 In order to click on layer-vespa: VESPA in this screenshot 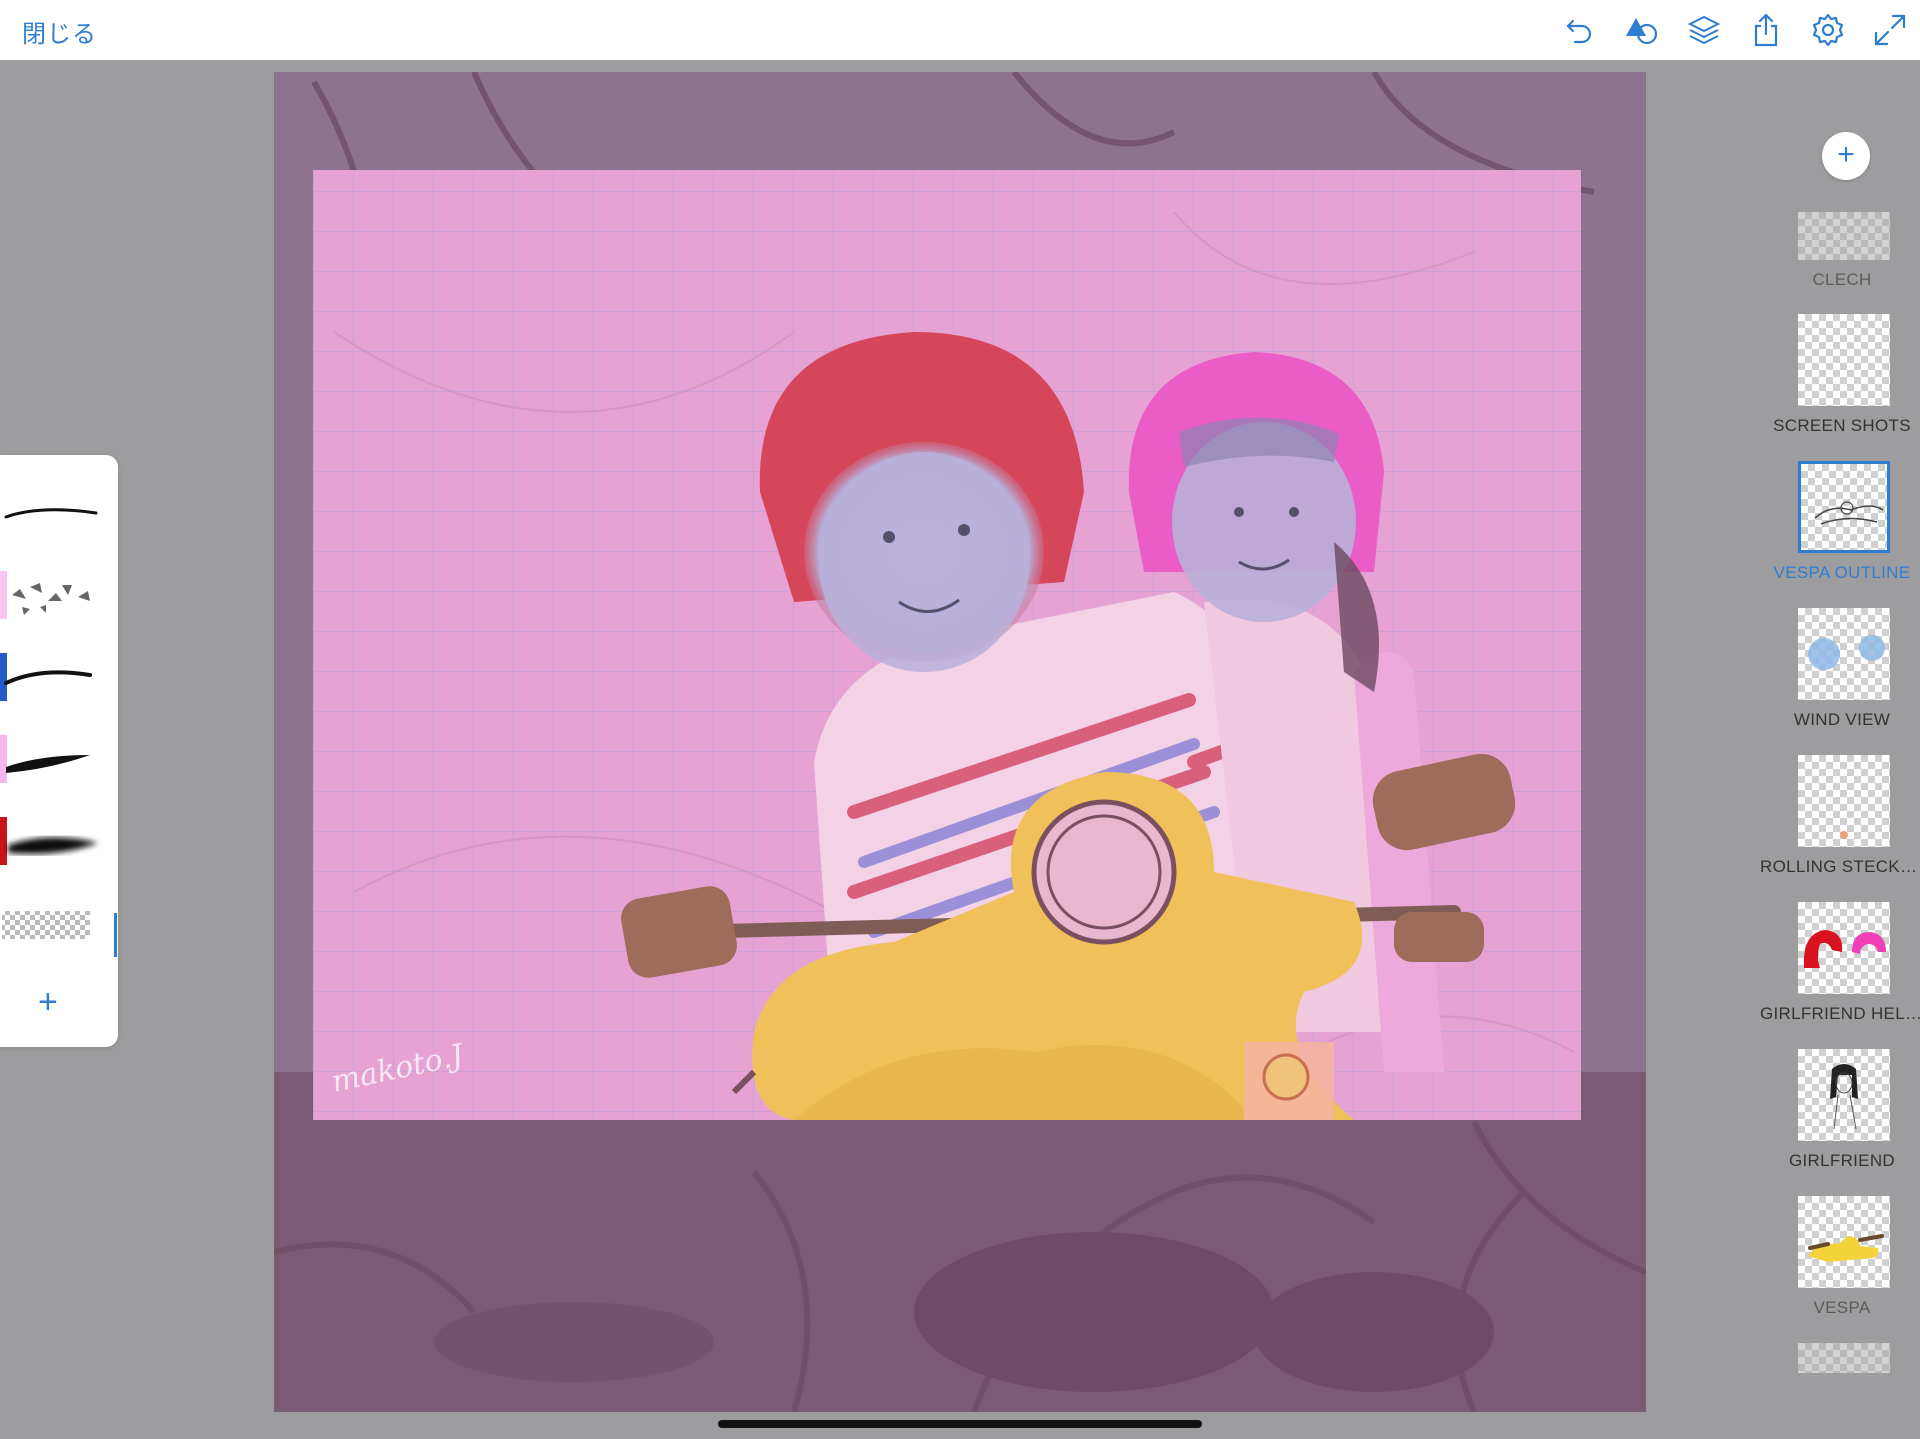, I will do `click(1840, 1266)`.